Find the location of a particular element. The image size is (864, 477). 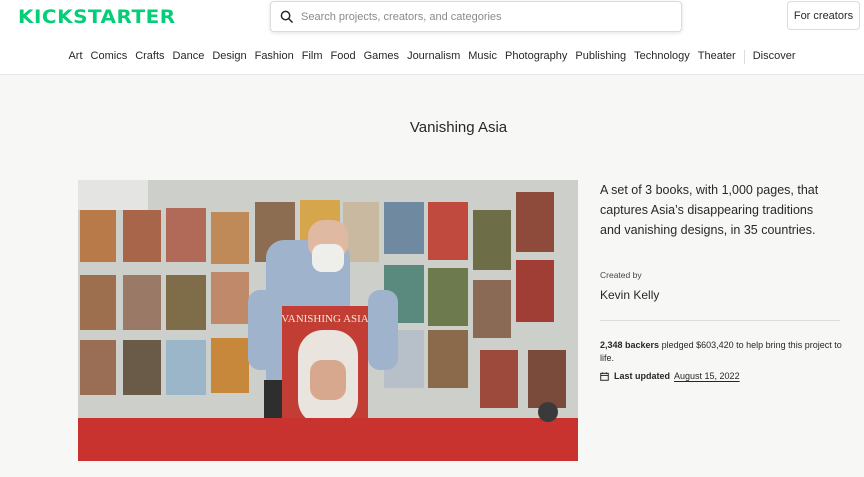

backers-count: 2,348 backers is located at coordinates (630, 345).